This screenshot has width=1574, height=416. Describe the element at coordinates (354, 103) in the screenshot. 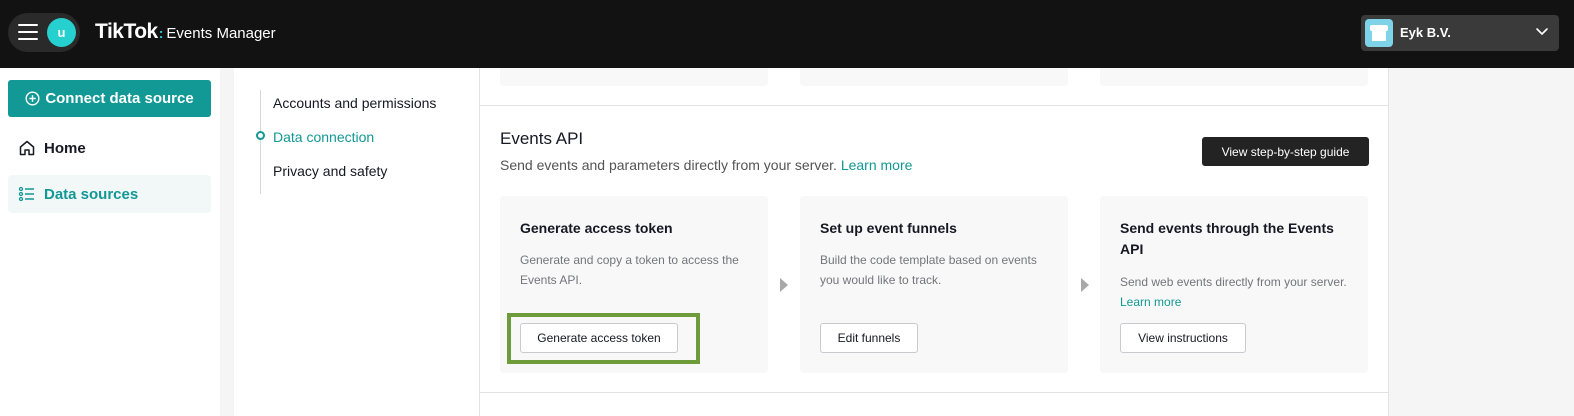

I see `subnav-item-accounts-and-permissions: Accounts and permissions` at that location.